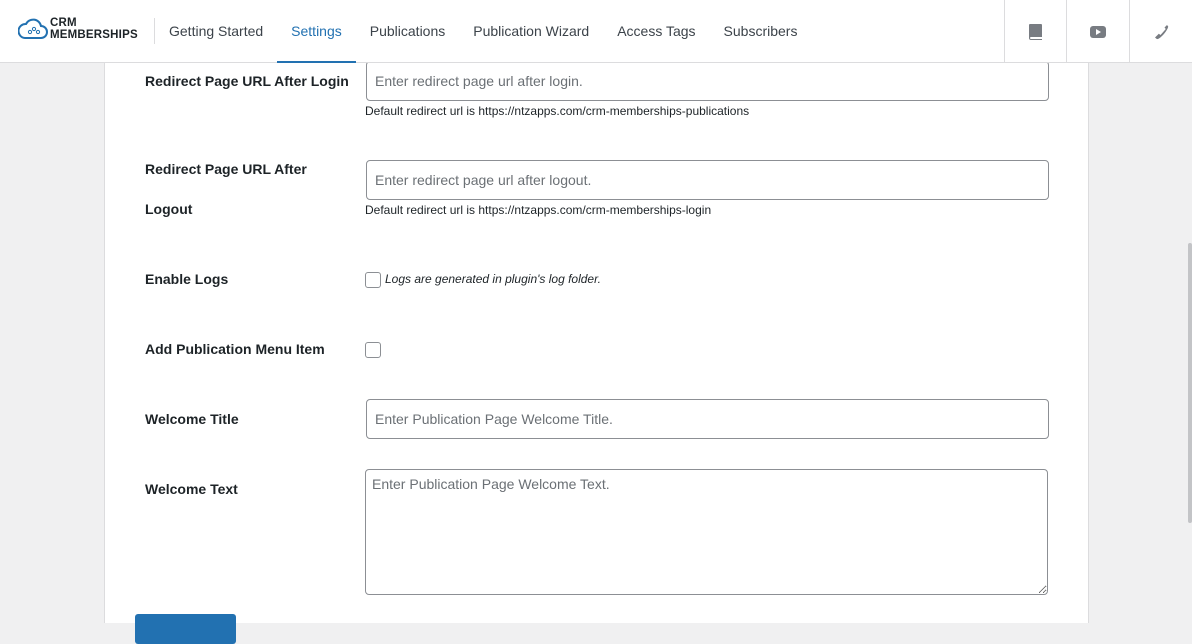  I want to click on youtube-icon, so click(1097, 31).